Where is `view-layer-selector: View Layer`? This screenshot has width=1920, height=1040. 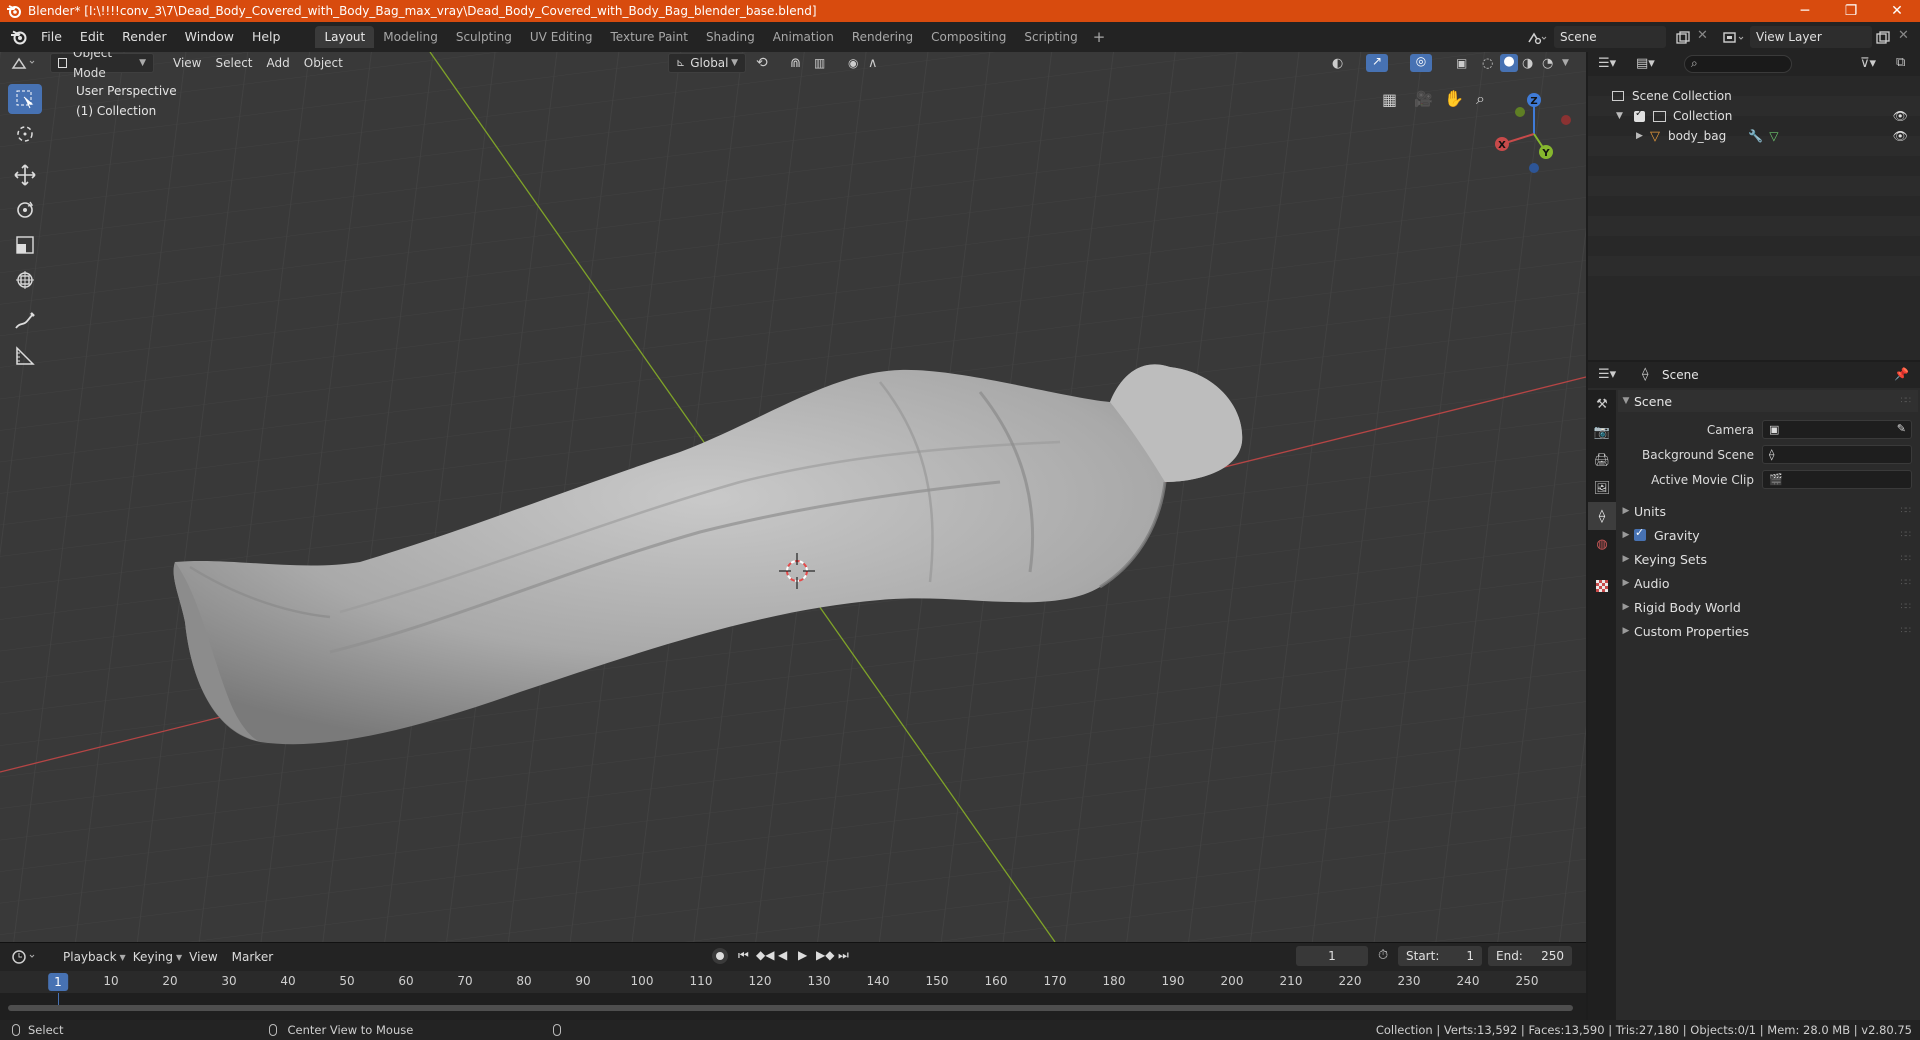
view-layer-selector: View Layer is located at coordinates (1811, 37).